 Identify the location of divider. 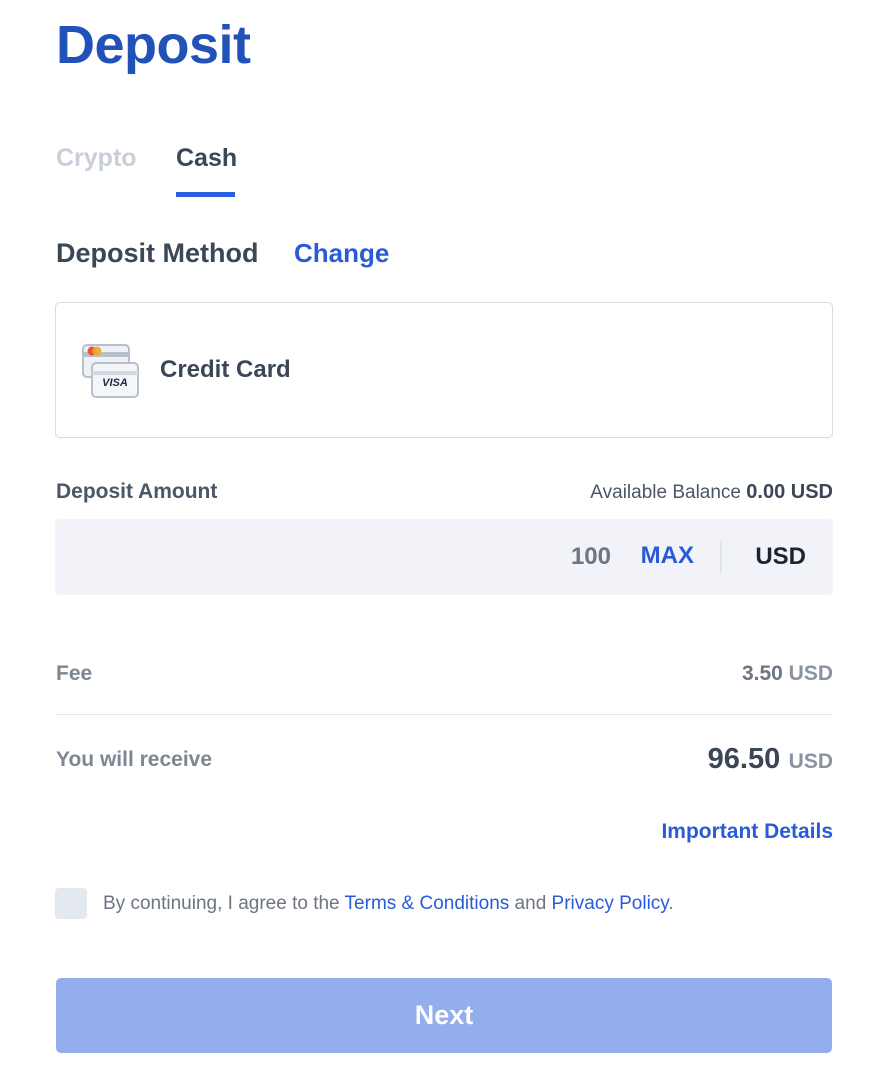
(444, 714).